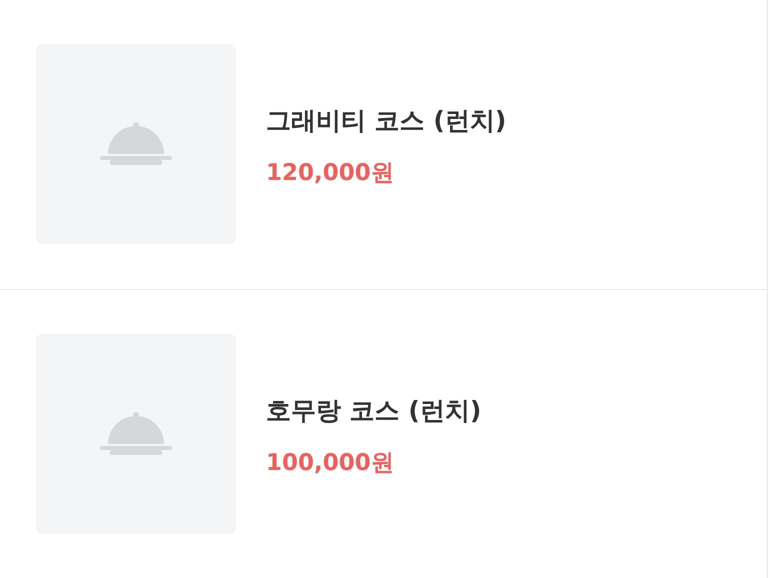  What do you see at coordinates (330, 463) in the screenshot?
I see `menu-item-price: 100,000원` at bounding box center [330, 463].